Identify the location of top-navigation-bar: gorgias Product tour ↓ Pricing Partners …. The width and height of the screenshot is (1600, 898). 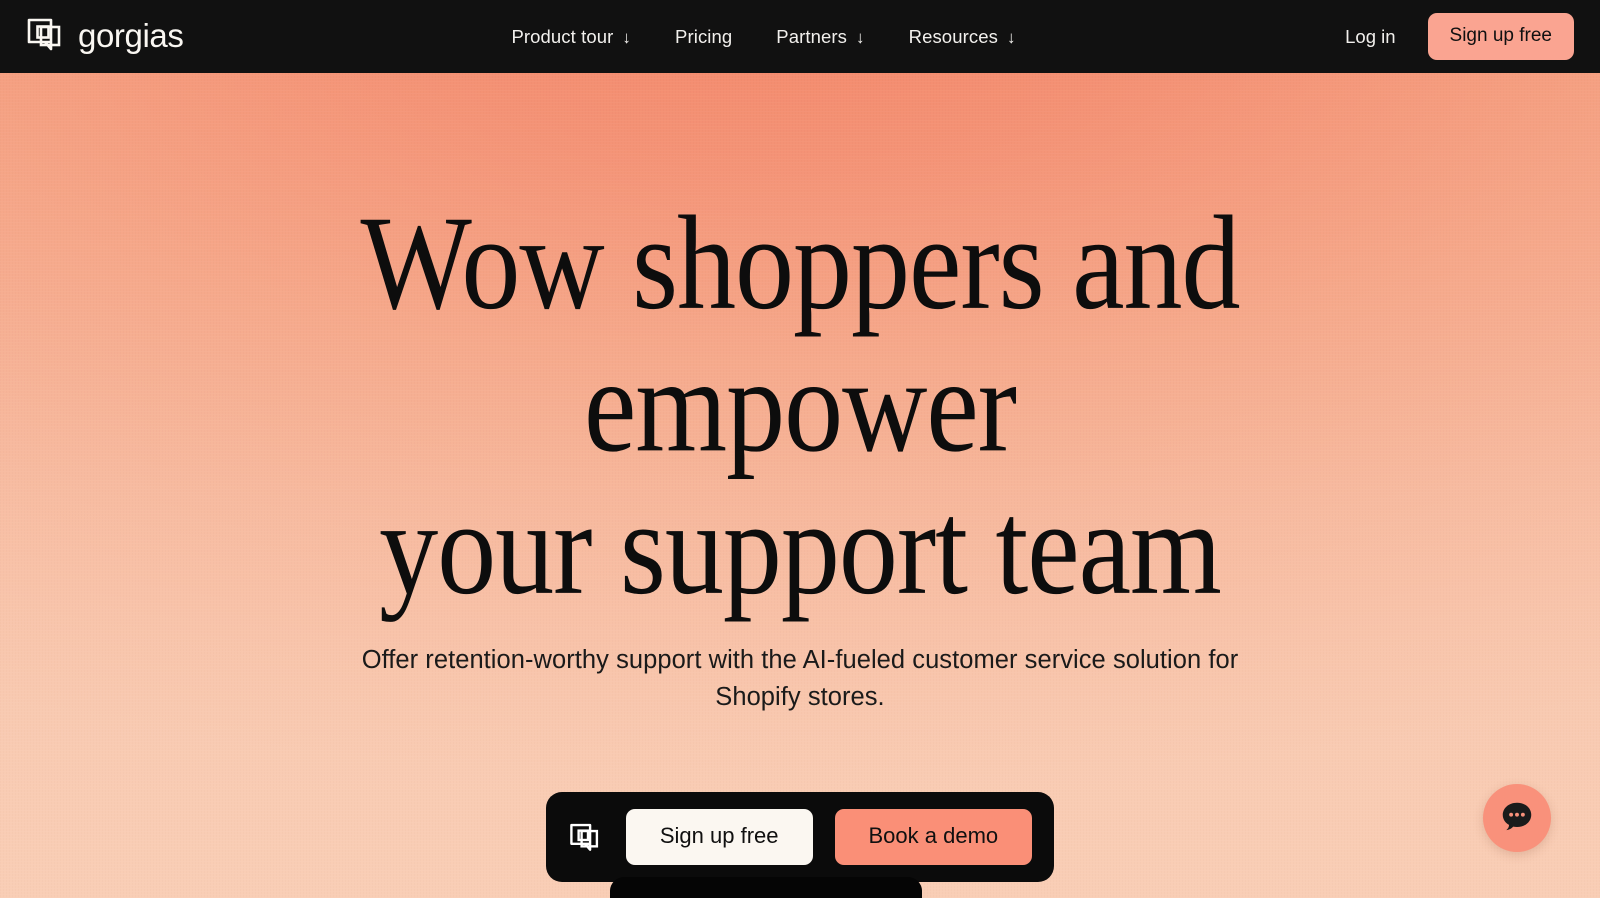
(800, 36).